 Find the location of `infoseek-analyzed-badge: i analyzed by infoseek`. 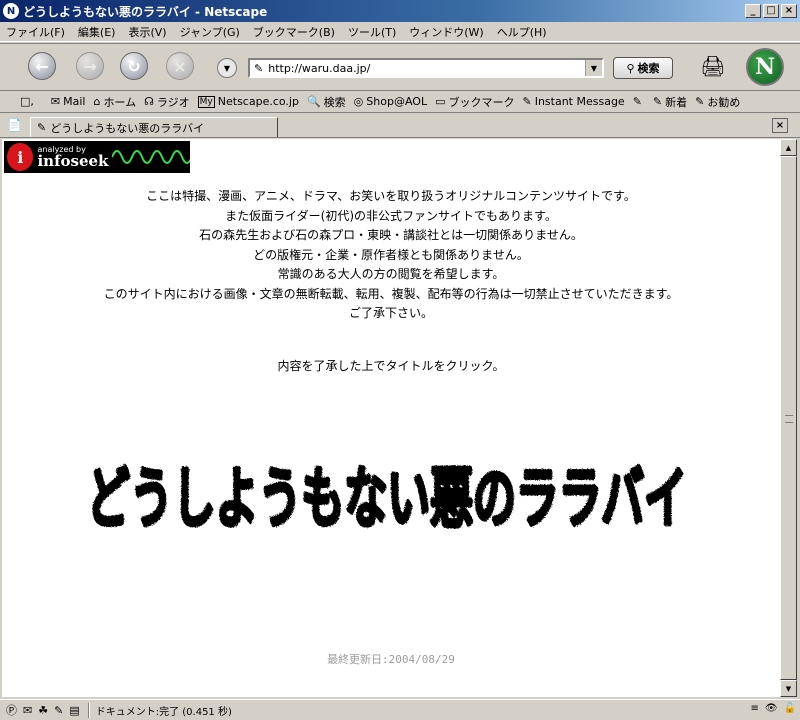

infoseek-analyzed-badge: i analyzed by infoseek is located at coordinates (97, 157).